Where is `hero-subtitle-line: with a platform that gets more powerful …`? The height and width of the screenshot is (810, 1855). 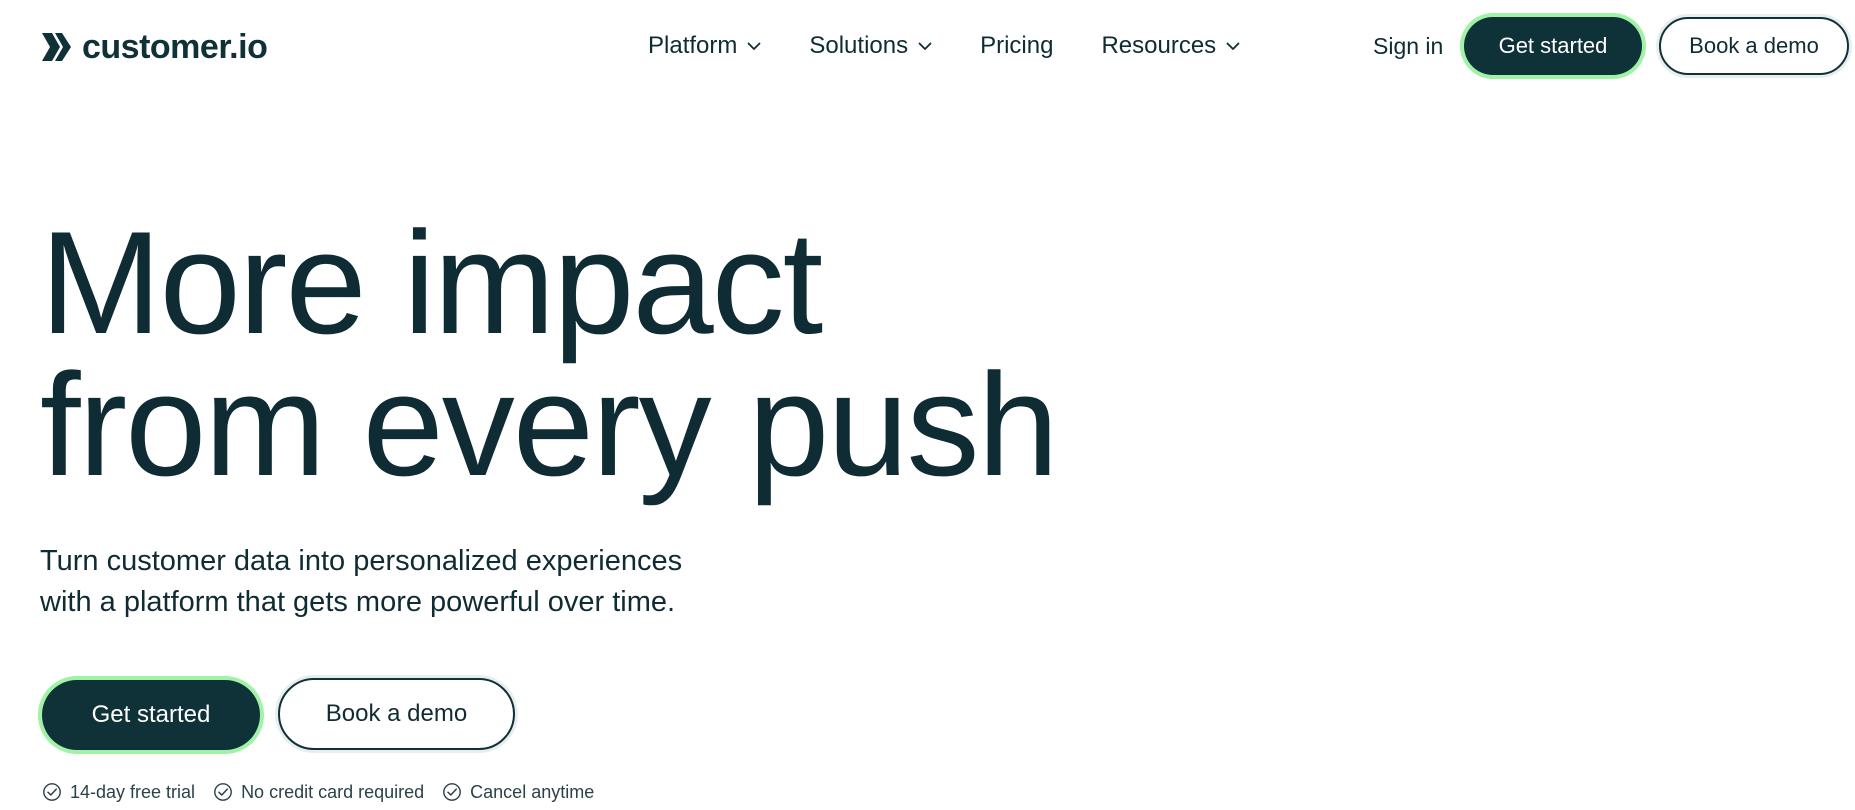
hero-subtitle-line: with a platform that gets more powerful … is located at coordinates (358, 602).